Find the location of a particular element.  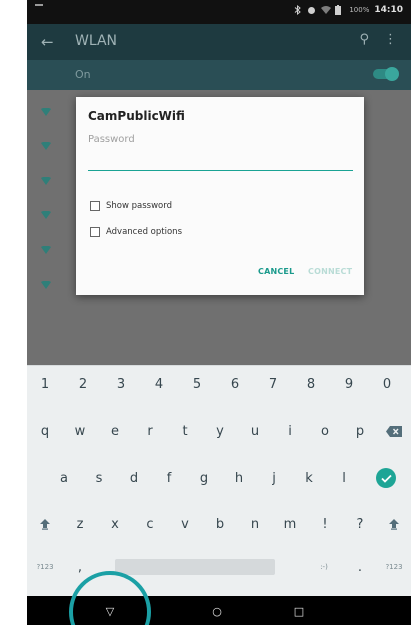

key-n: n is located at coordinates (255, 524).